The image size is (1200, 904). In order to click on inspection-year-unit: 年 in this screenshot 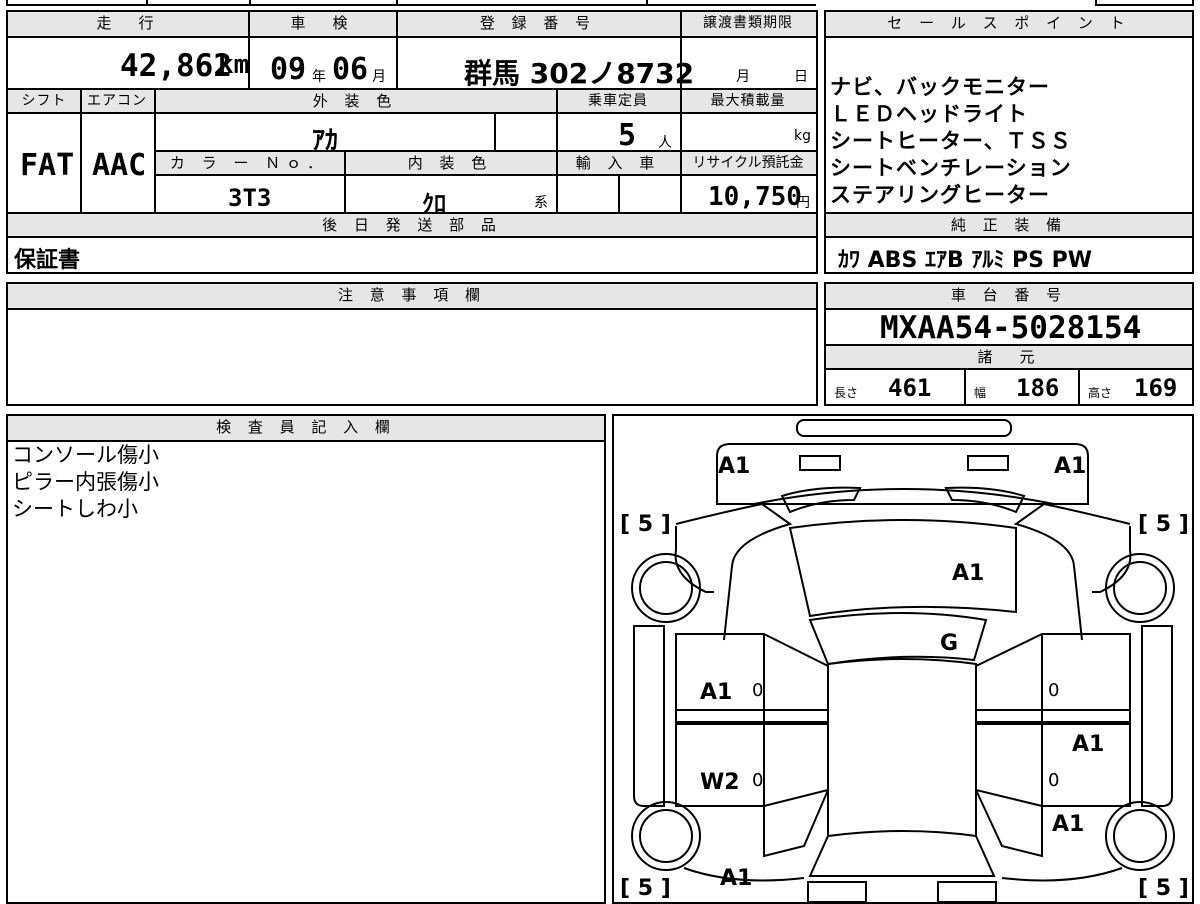, I will do `click(319, 77)`.